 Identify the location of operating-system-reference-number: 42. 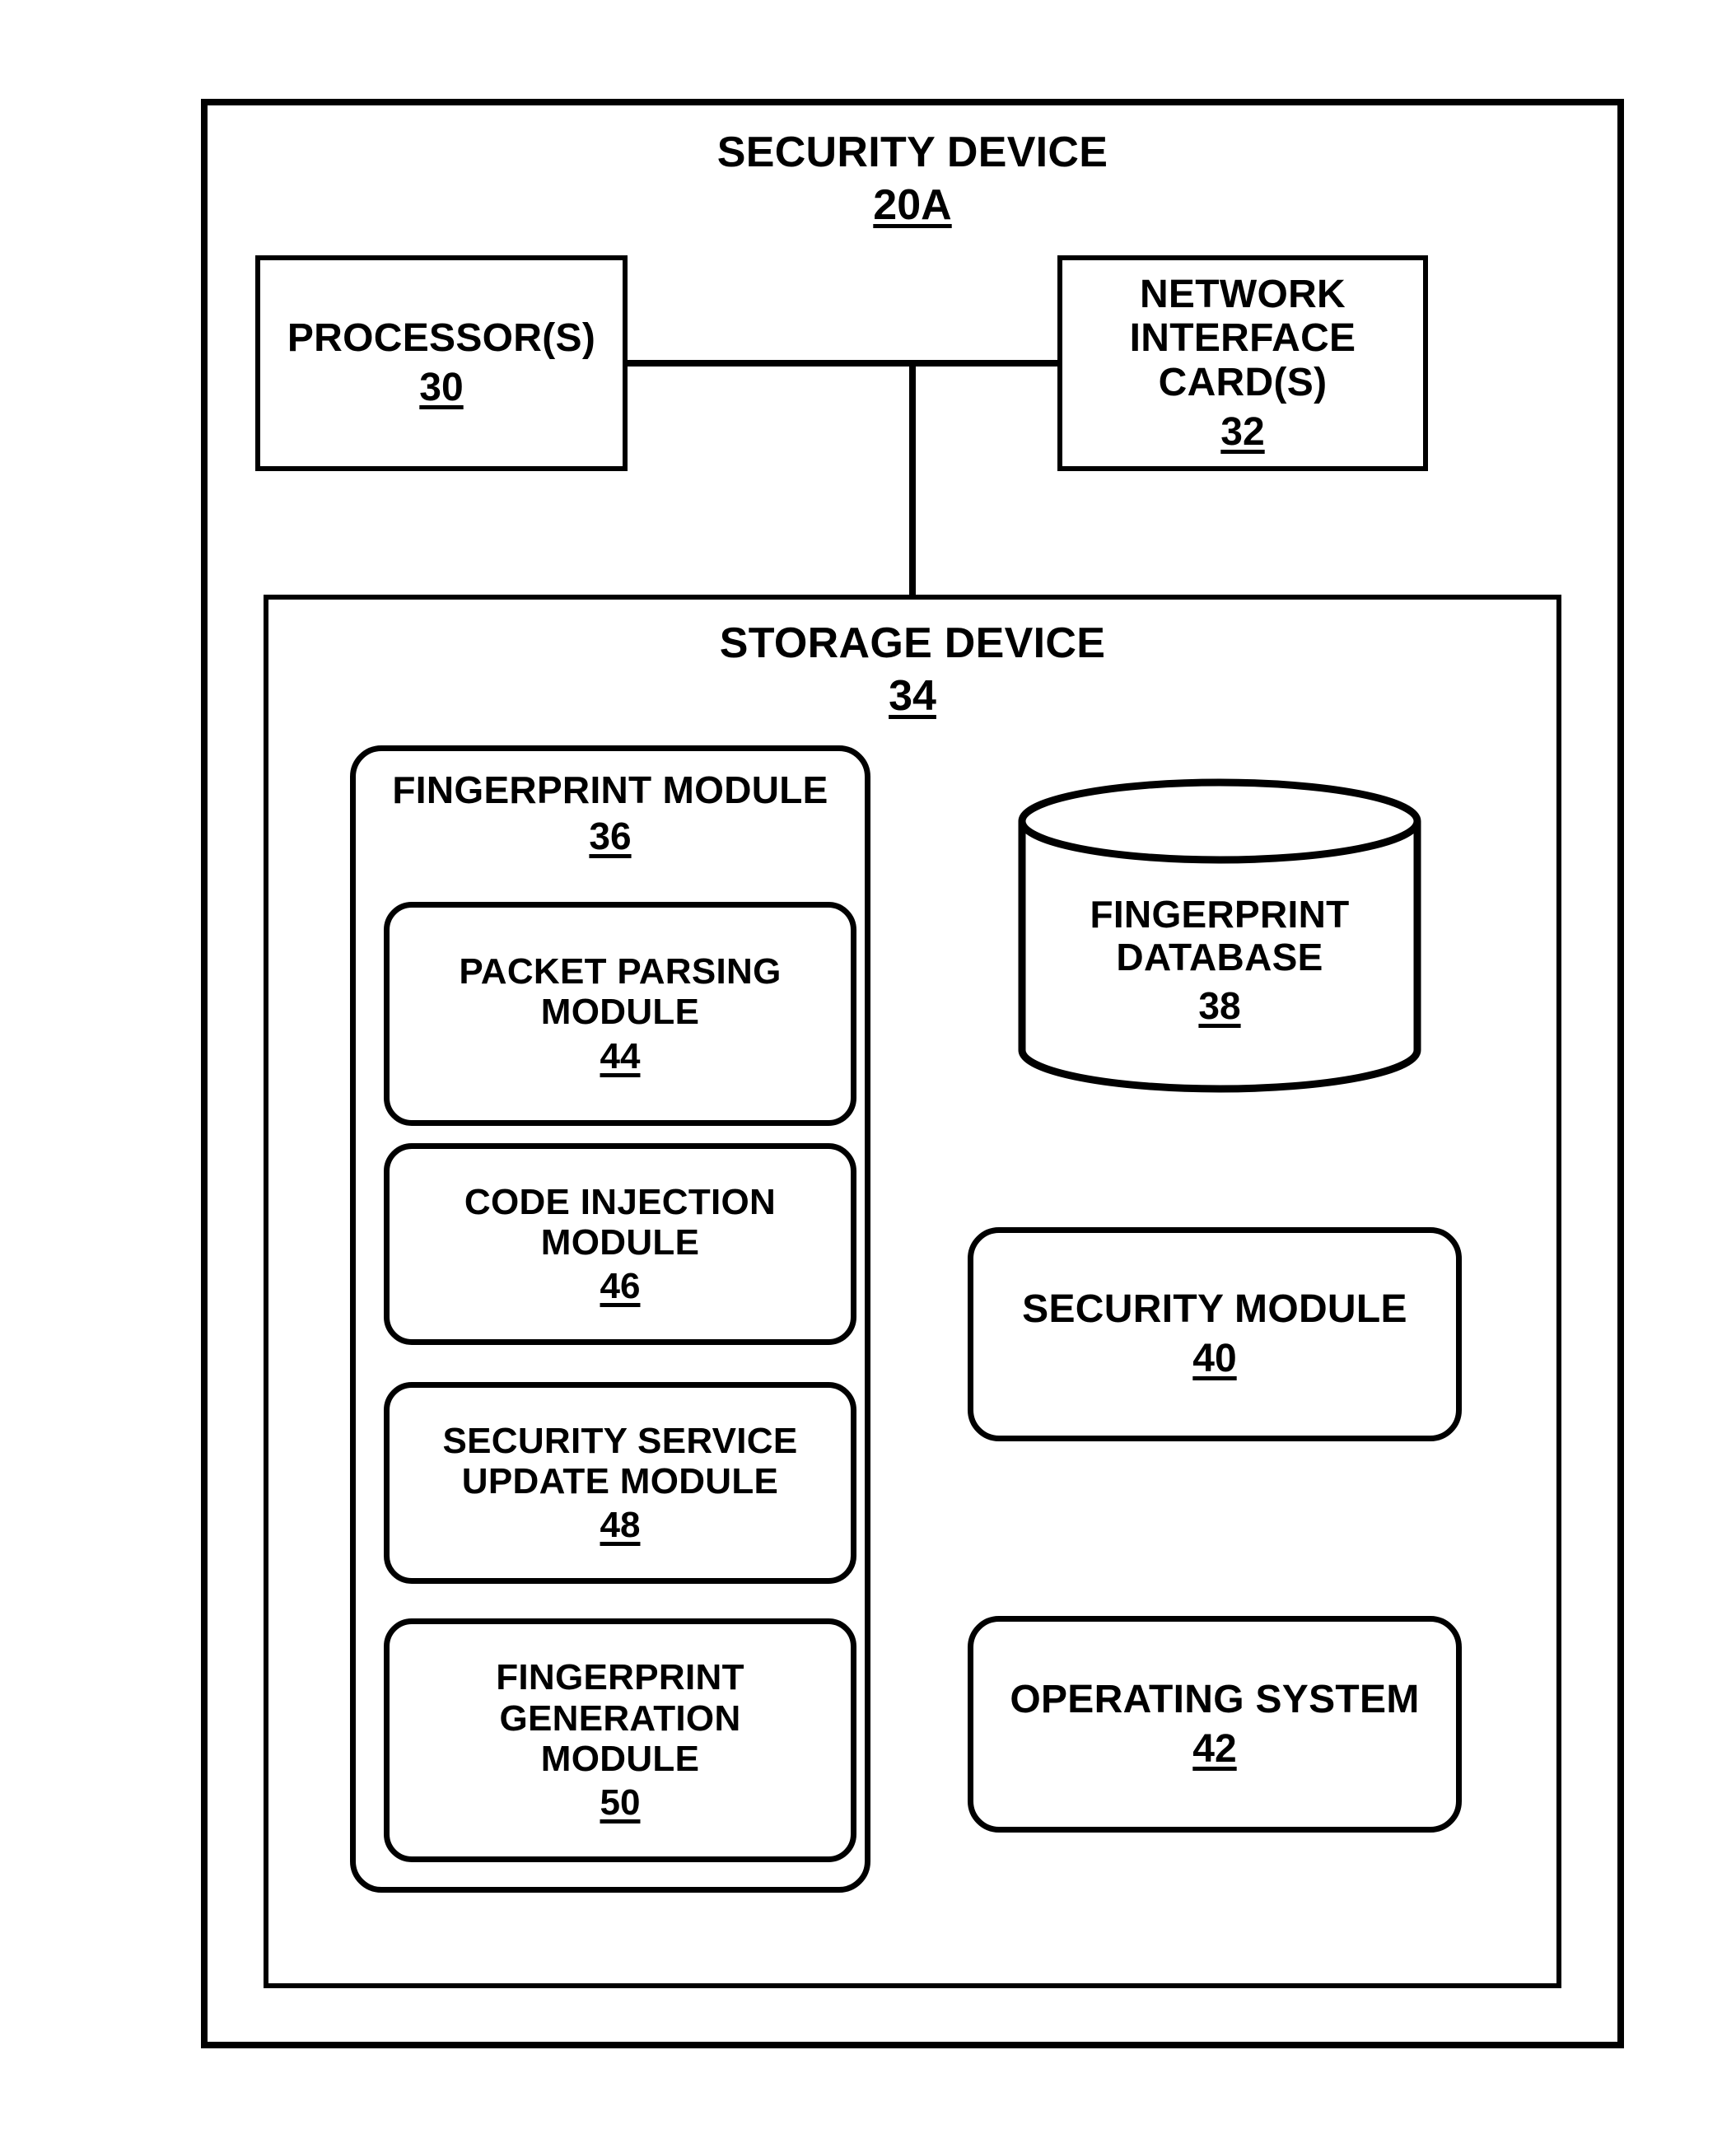
(1214, 1749).